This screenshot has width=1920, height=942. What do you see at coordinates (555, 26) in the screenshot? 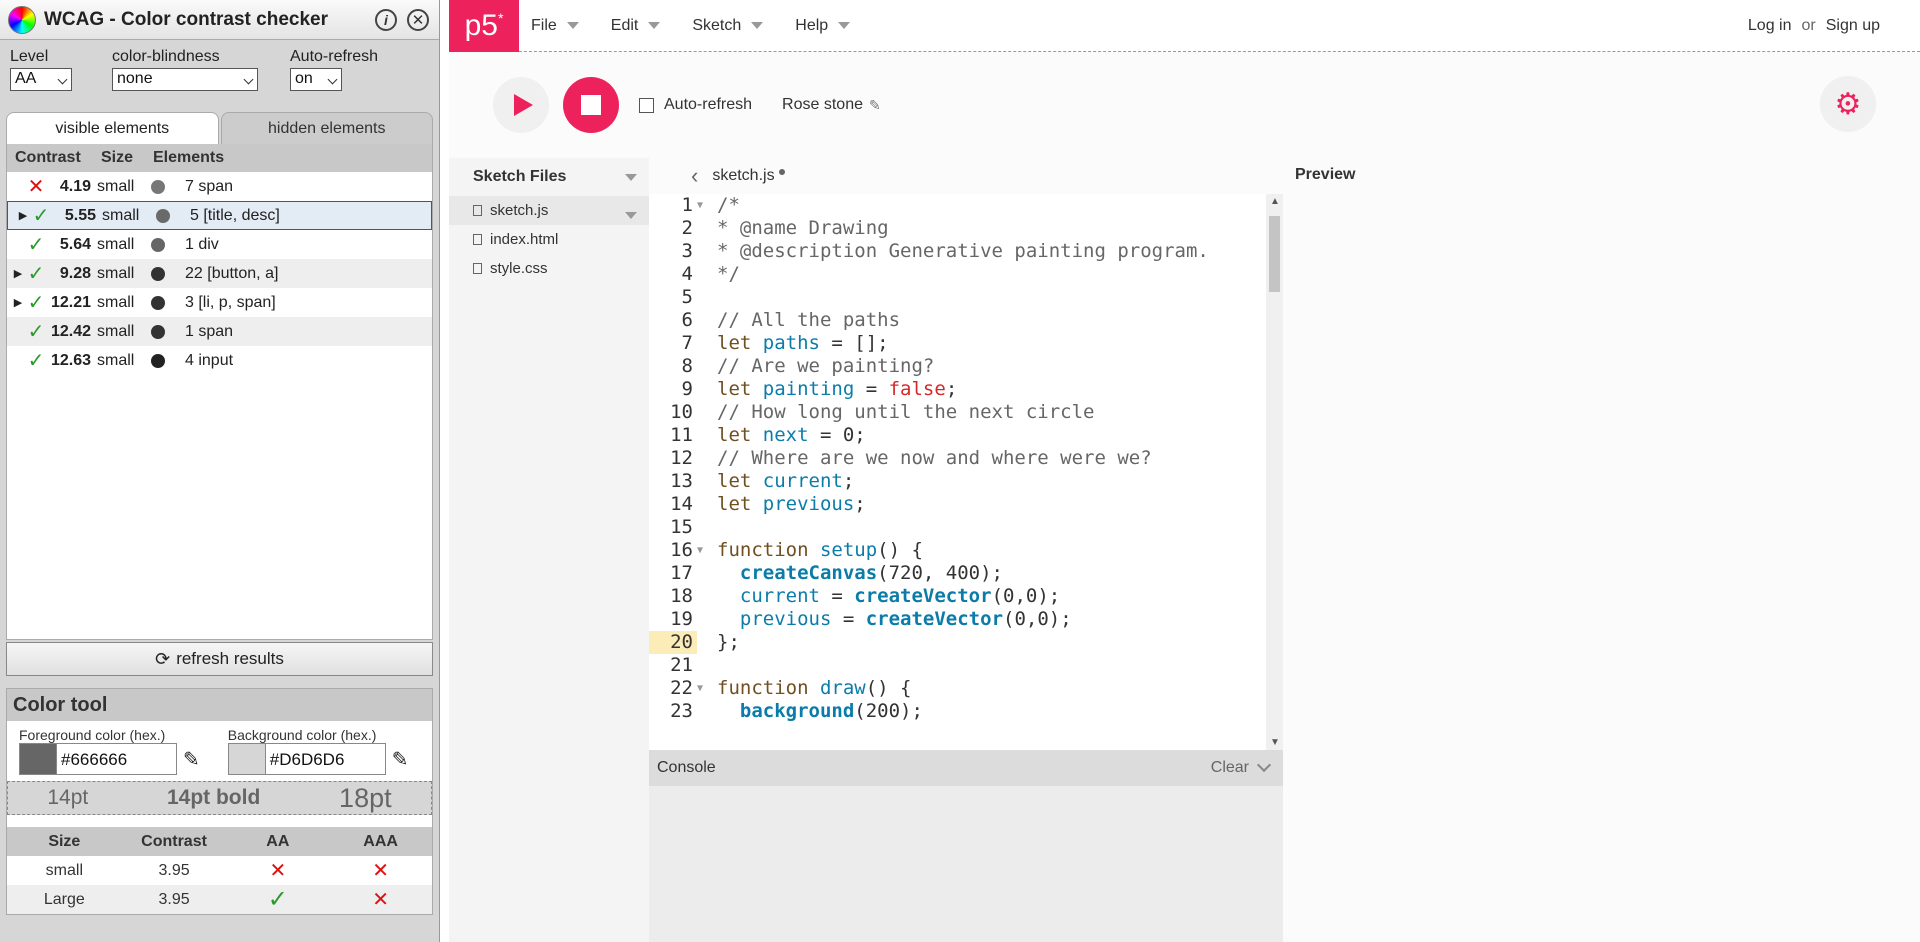
I see `menu-file: File` at bounding box center [555, 26].